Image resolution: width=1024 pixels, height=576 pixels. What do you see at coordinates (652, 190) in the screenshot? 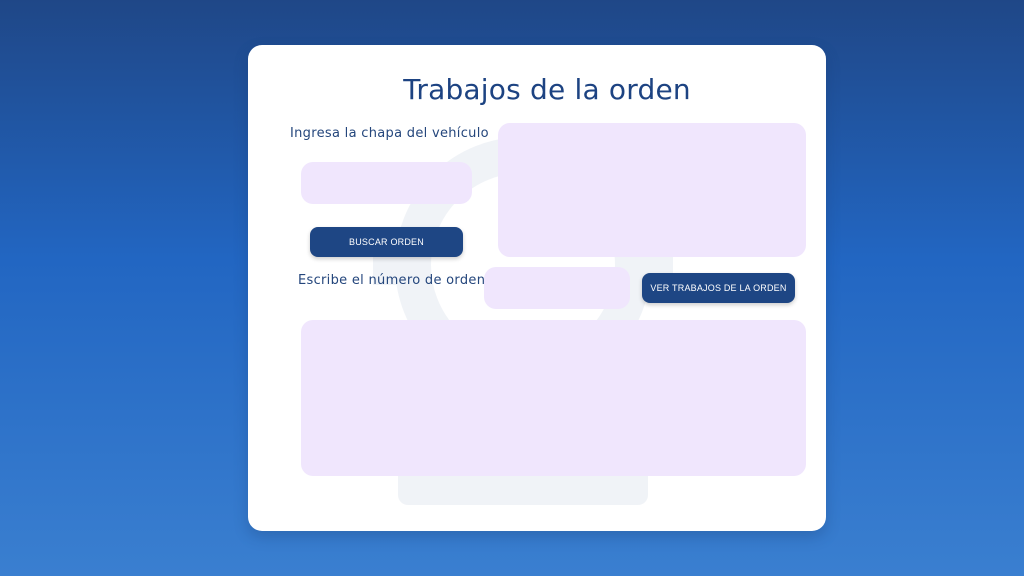
I see `vehicle-info-panel` at bounding box center [652, 190].